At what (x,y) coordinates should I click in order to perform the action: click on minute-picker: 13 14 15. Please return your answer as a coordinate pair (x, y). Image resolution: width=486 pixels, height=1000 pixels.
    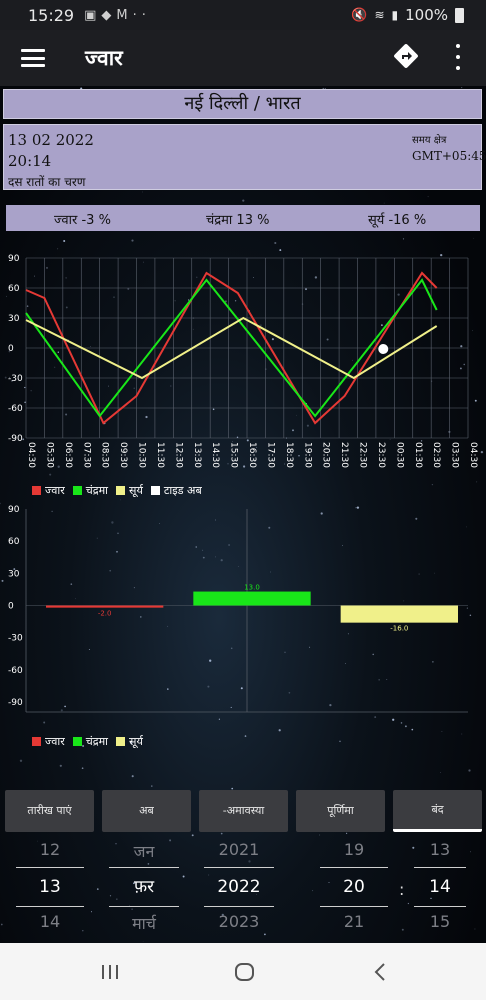
    Looking at the image, I should click on (440, 887).